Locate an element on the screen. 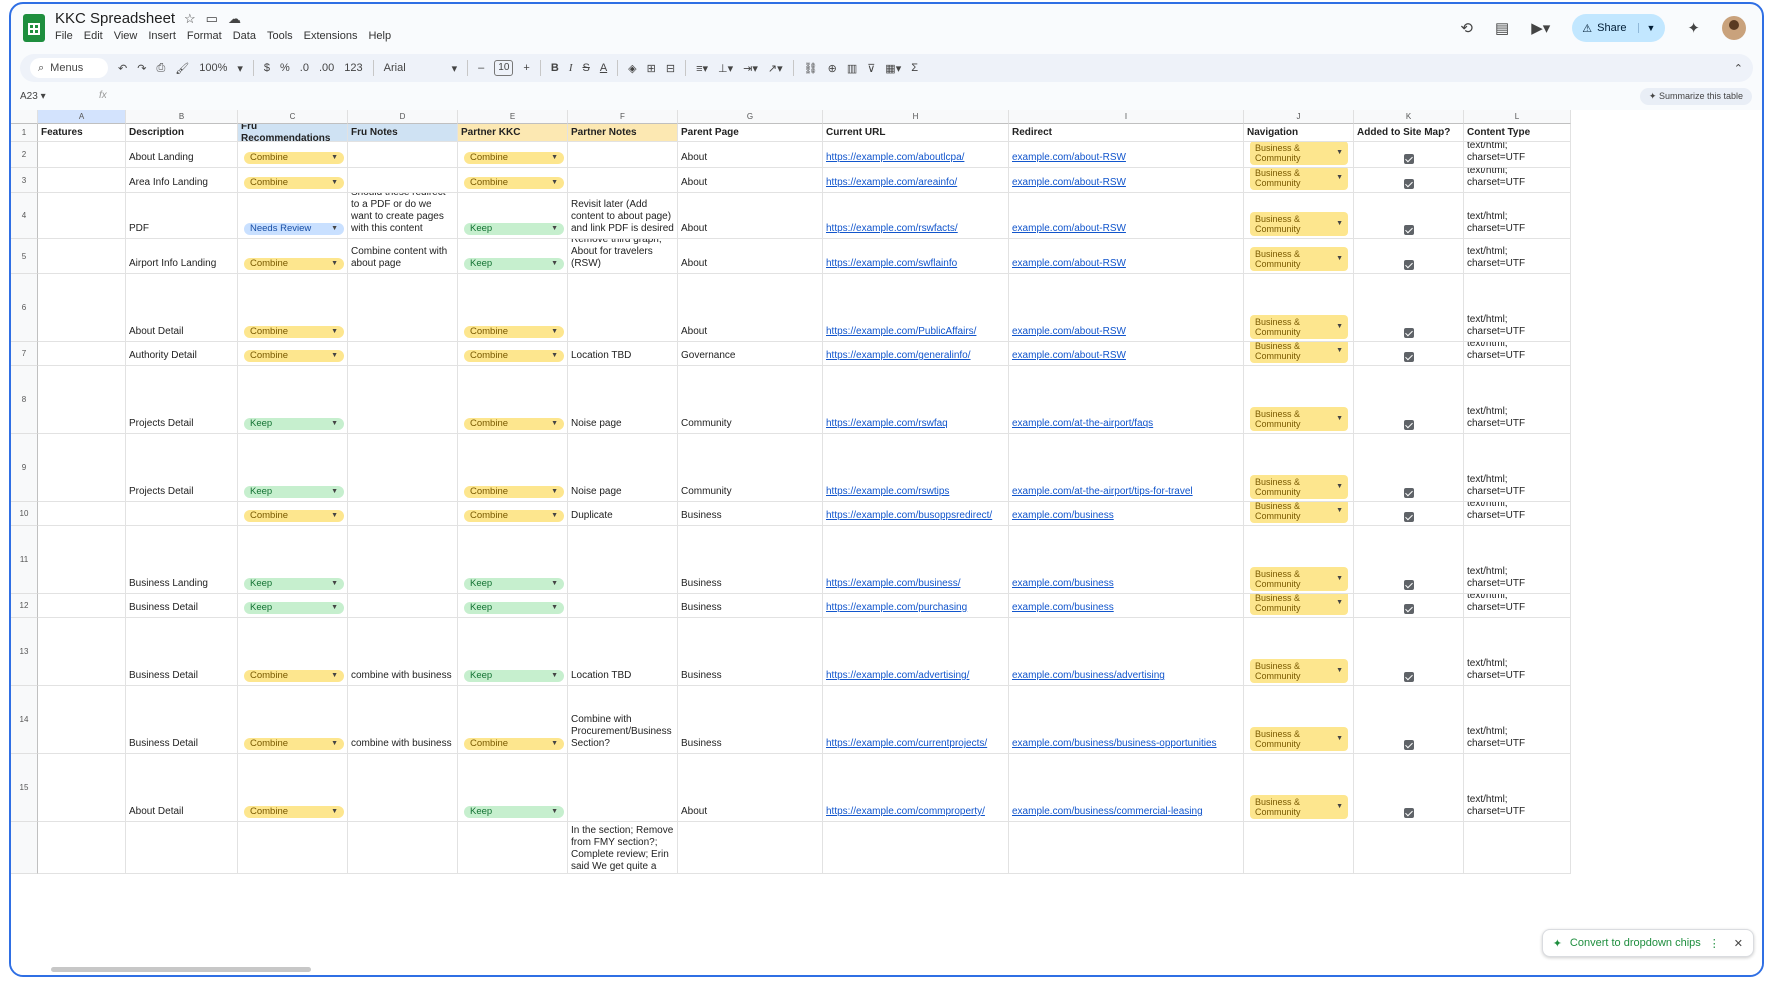 The height and width of the screenshot is (992, 1774). header-cell-b: Description is located at coordinates (182, 133).